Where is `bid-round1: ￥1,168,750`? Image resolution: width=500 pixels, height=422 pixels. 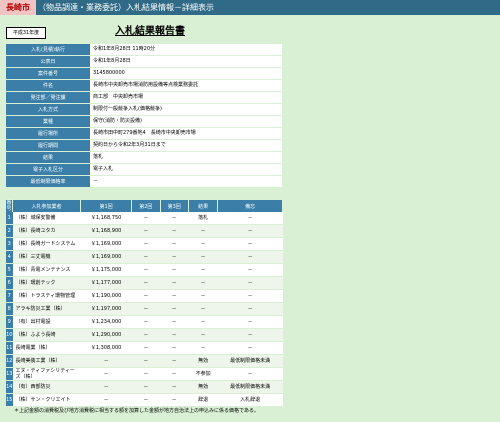
bid-round1: ￥1,168,750 is located at coordinates (106, 218).